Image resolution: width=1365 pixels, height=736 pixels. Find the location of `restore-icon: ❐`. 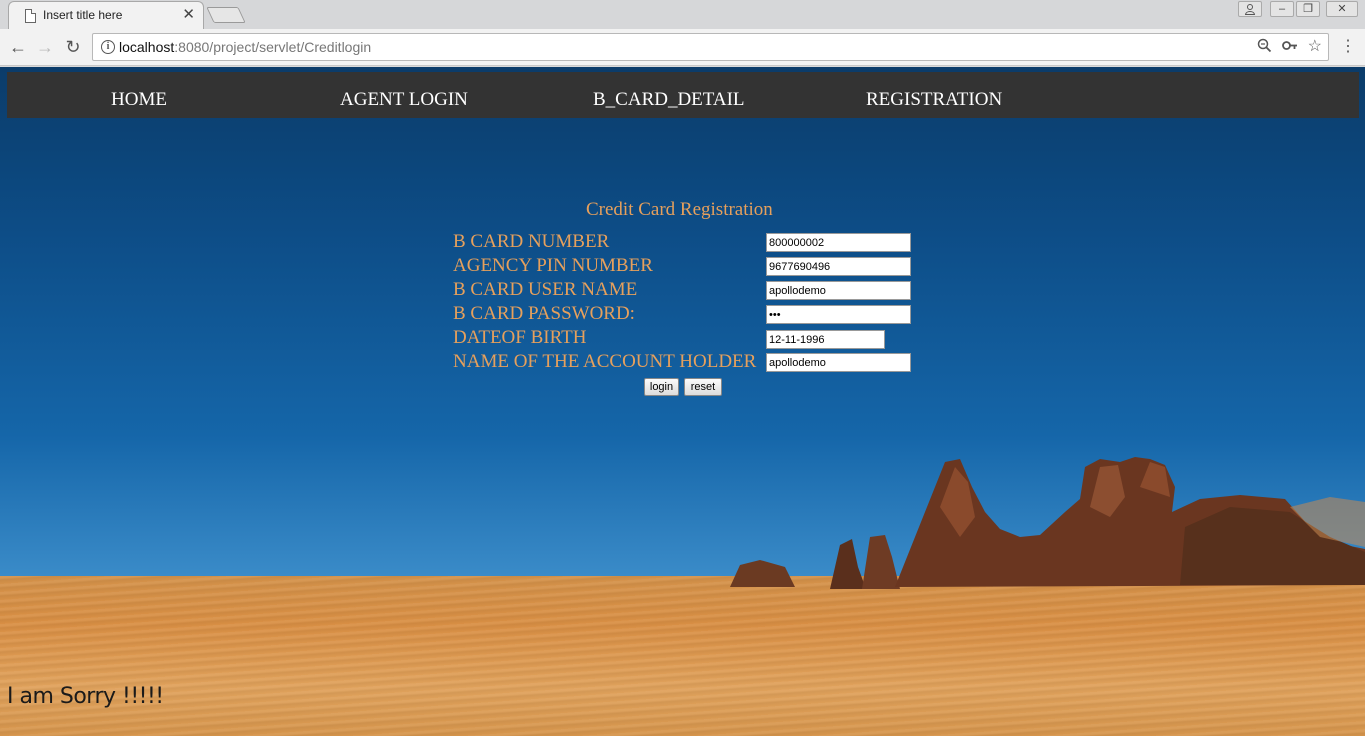

restore-icon: ❐ is located at coordinates (1308, 9).